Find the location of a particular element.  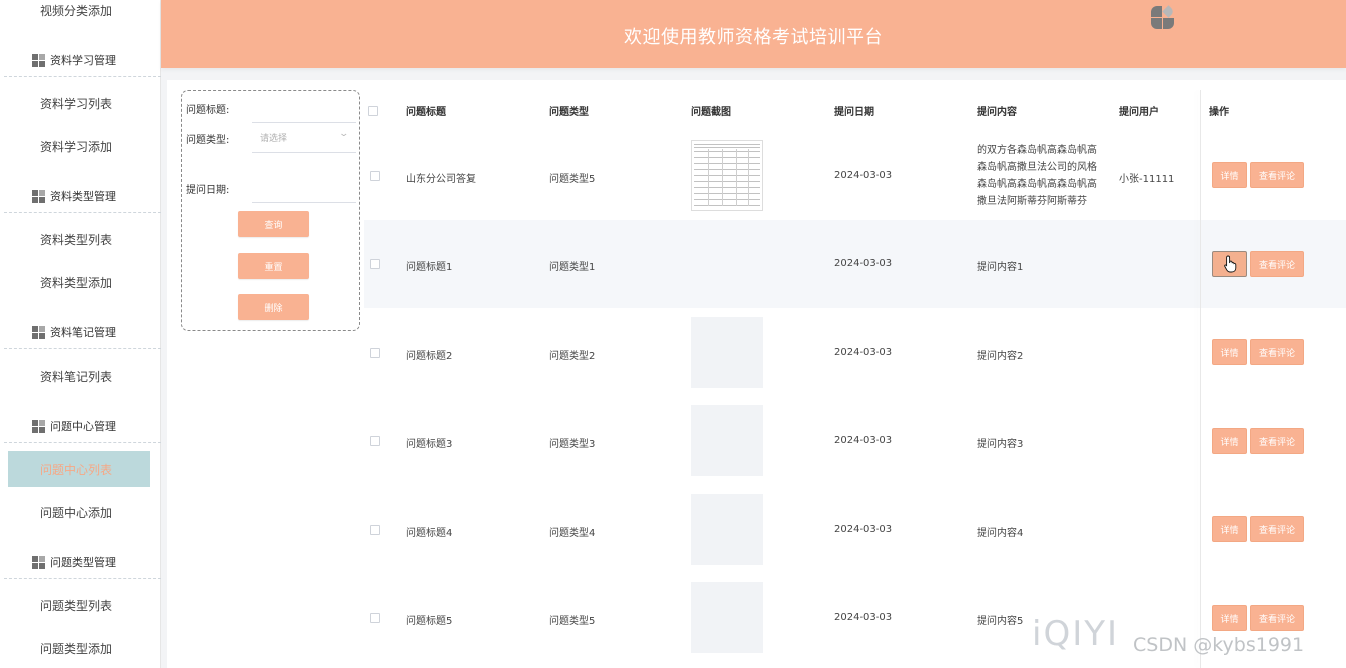

sidebar-group-question-center: 问题中心管理 is located at coordinates (82, 426).